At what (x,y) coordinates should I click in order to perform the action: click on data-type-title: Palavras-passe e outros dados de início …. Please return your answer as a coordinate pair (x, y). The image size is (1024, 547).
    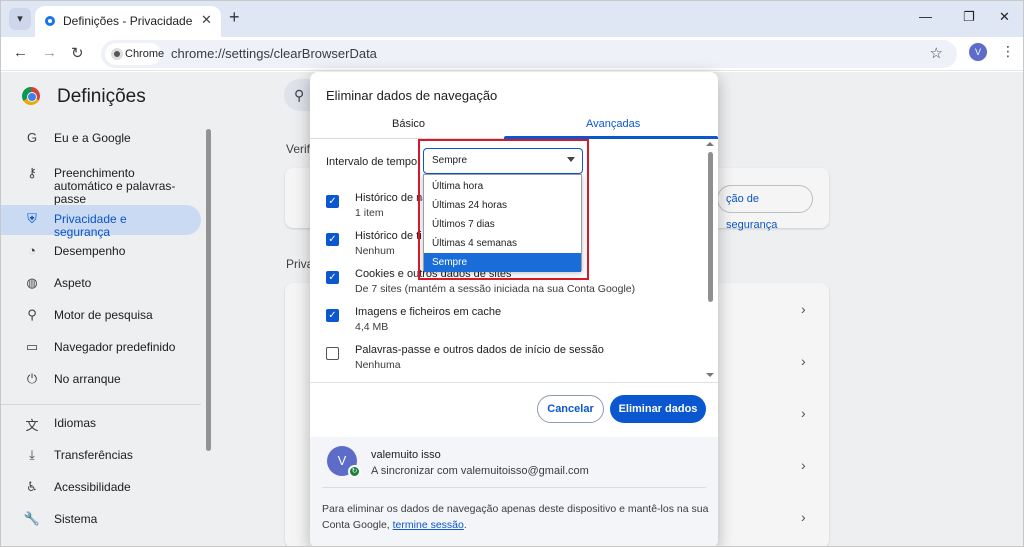
    Looking at the image, I should click on (479, 350).